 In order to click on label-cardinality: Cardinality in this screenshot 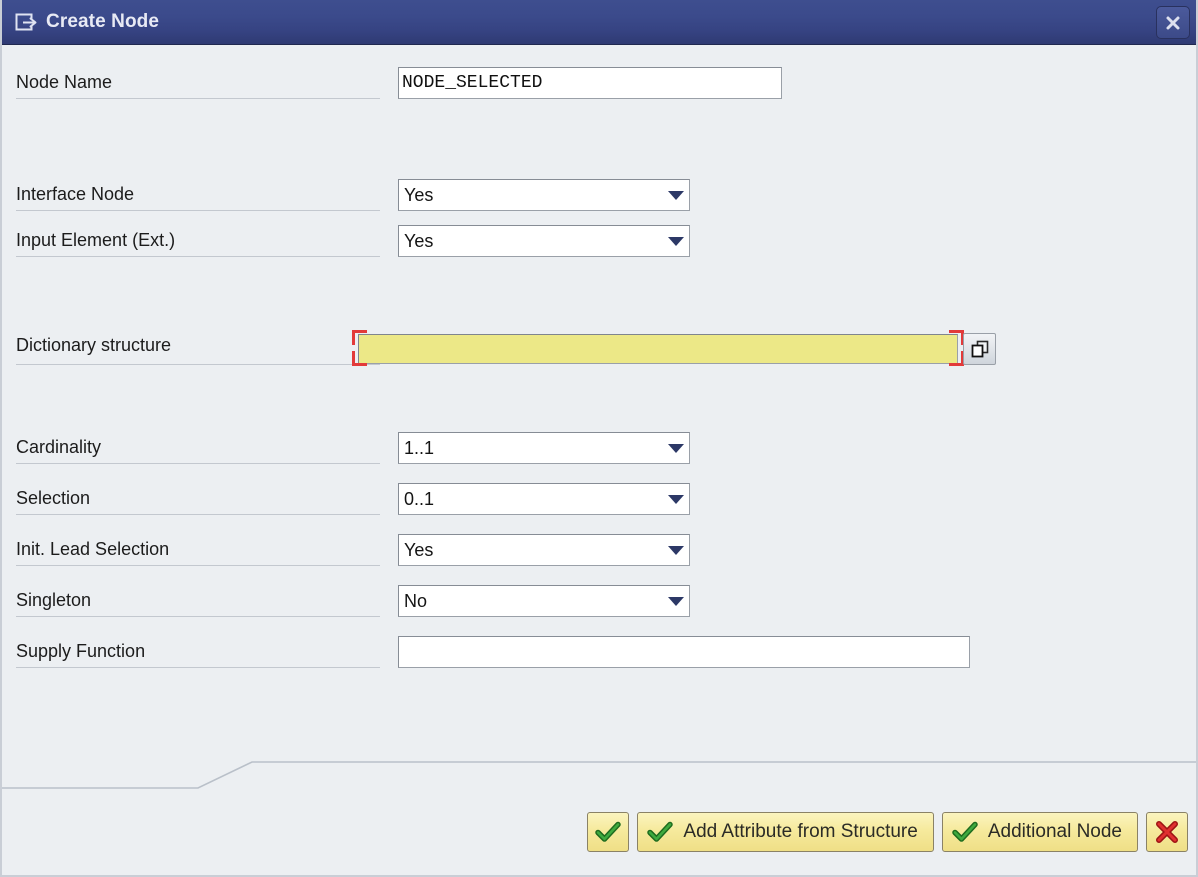, I will do `click(59, 447)`.